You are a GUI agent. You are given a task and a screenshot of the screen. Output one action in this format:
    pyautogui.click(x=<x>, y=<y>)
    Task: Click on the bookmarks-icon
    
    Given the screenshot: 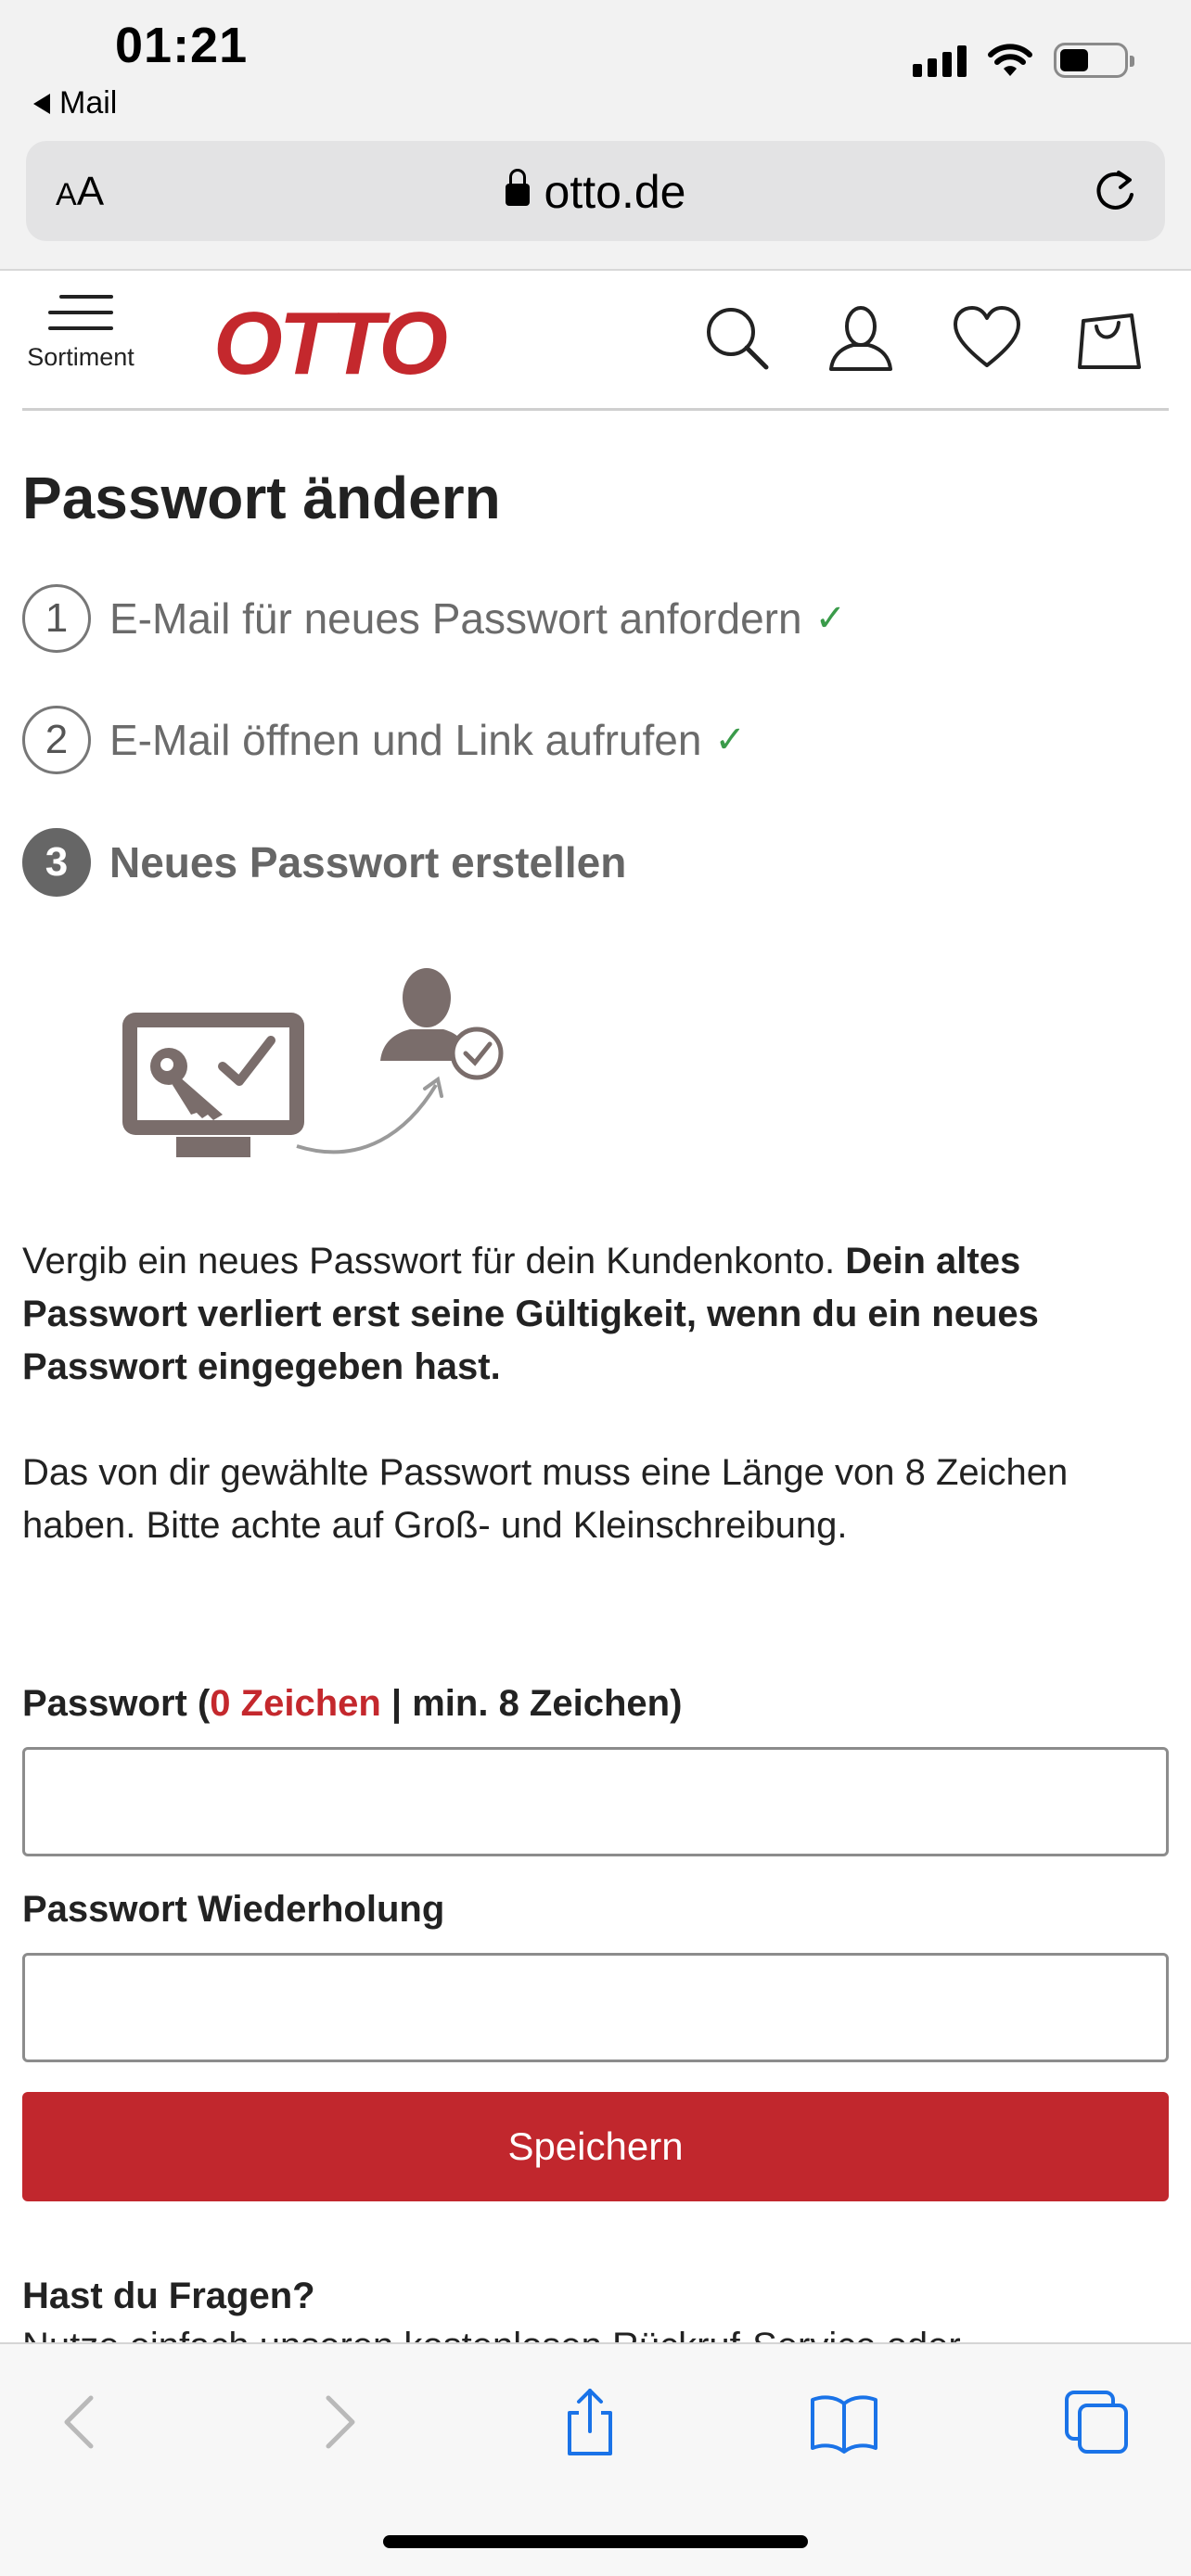 What is the action you would take?
    pyautogui.click(x=844, y=2422)
    